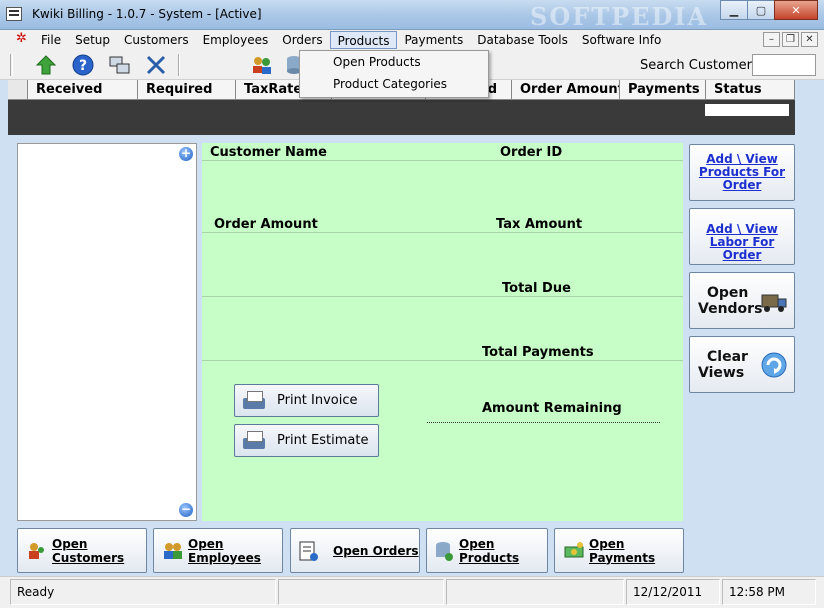 The image size is (824, 608). I want to click on orders-icon, so click(308, 551).